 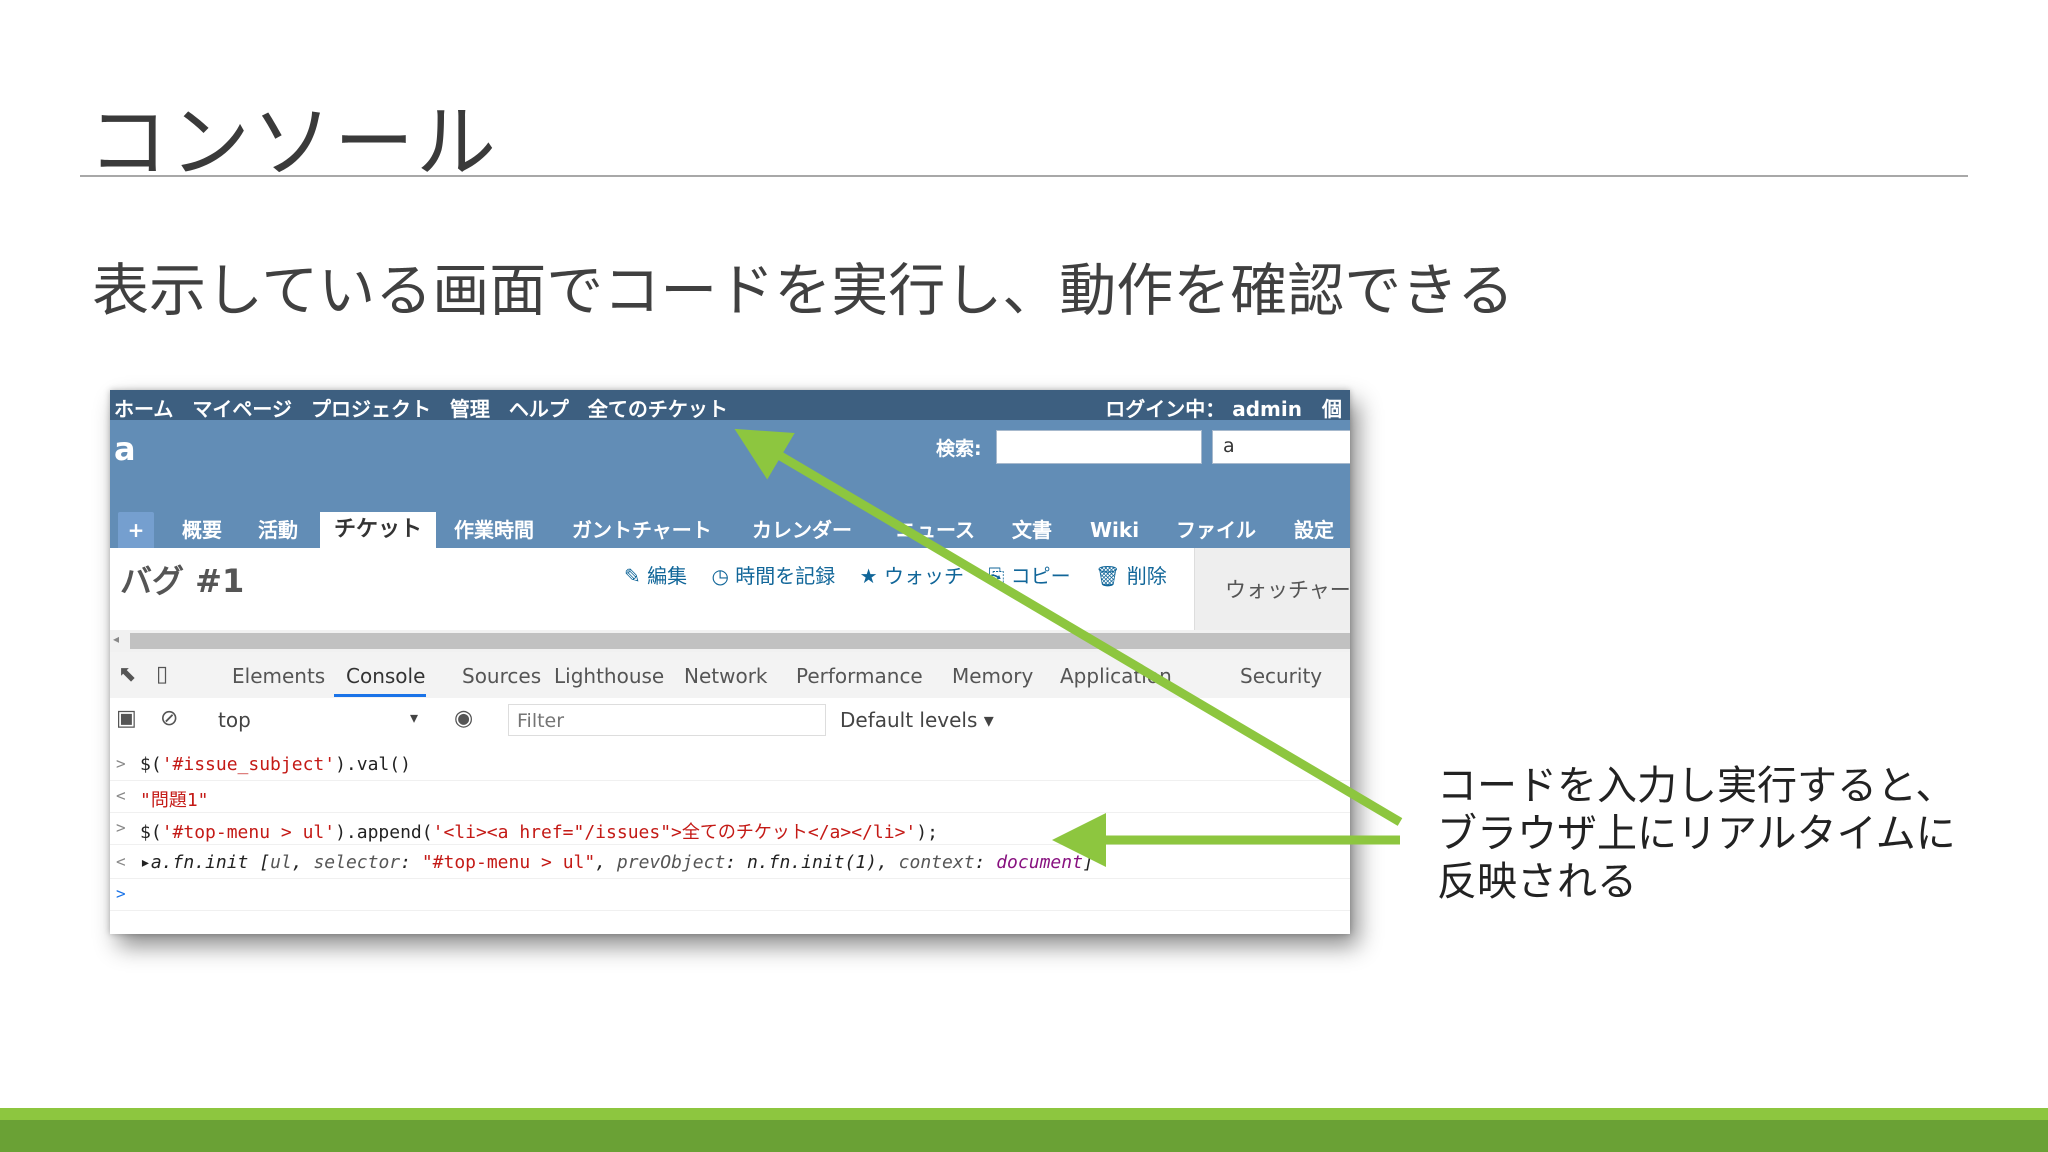 What do you see at coordinates (174, 800) in the screenshot?
I see `code-token: "問題1"` at bounding box center [174, 800].